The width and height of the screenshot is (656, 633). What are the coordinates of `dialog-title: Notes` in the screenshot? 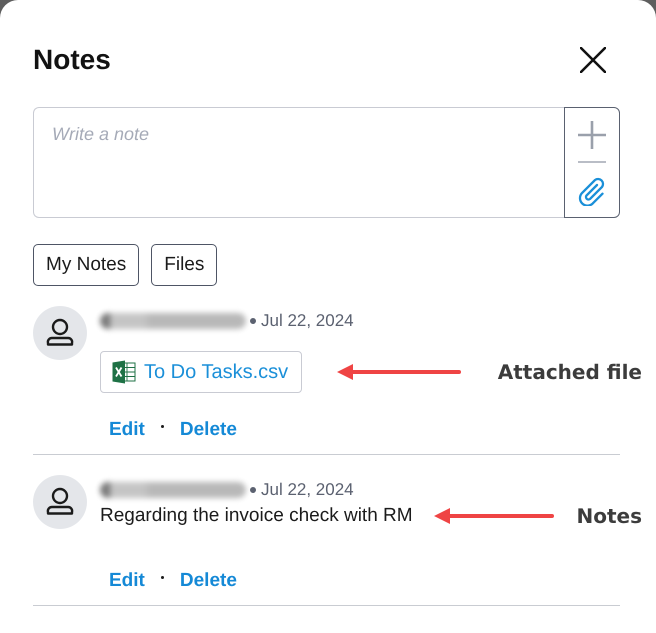 It's located at (72, 60).